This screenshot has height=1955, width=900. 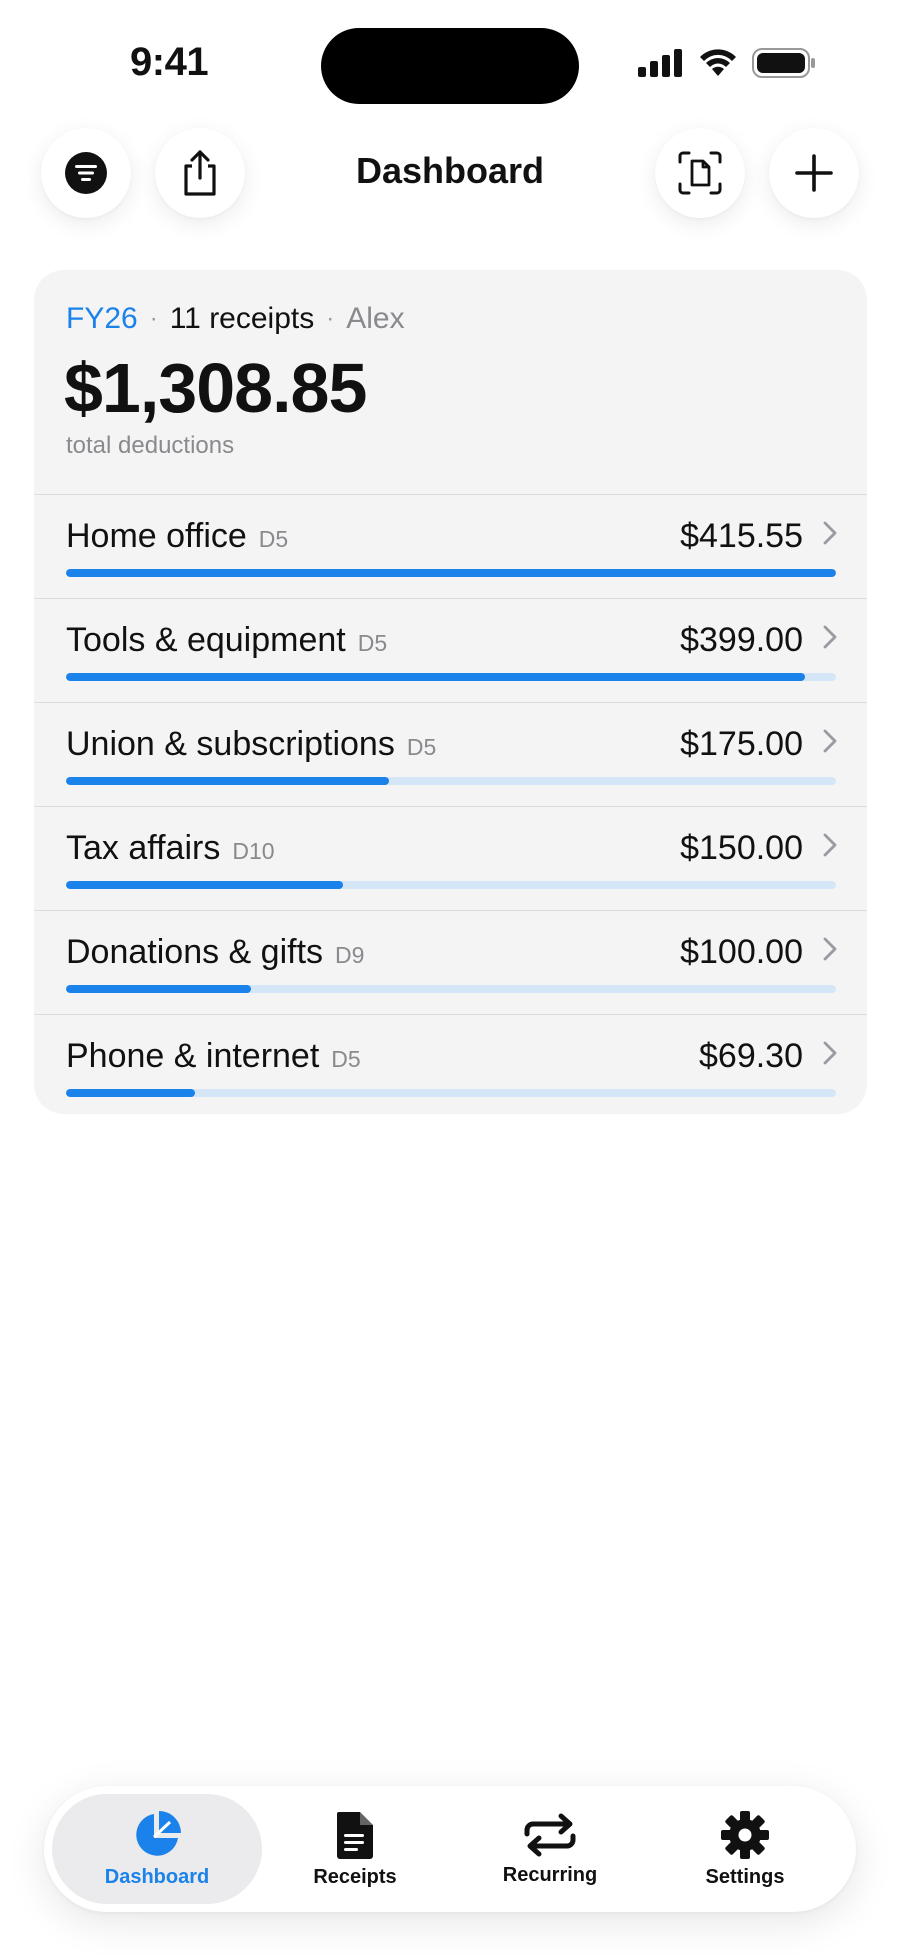 I want to click on summary-meta: FY26 · 11 receipts · Alex, so click(x=235, y=319).